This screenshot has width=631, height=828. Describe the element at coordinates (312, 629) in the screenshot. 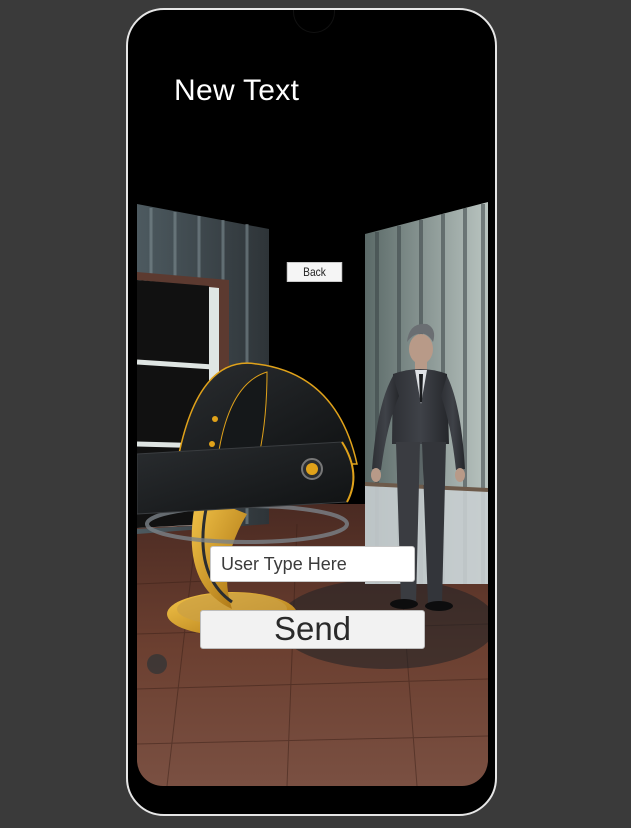

I see `send-button: Send` at that location.